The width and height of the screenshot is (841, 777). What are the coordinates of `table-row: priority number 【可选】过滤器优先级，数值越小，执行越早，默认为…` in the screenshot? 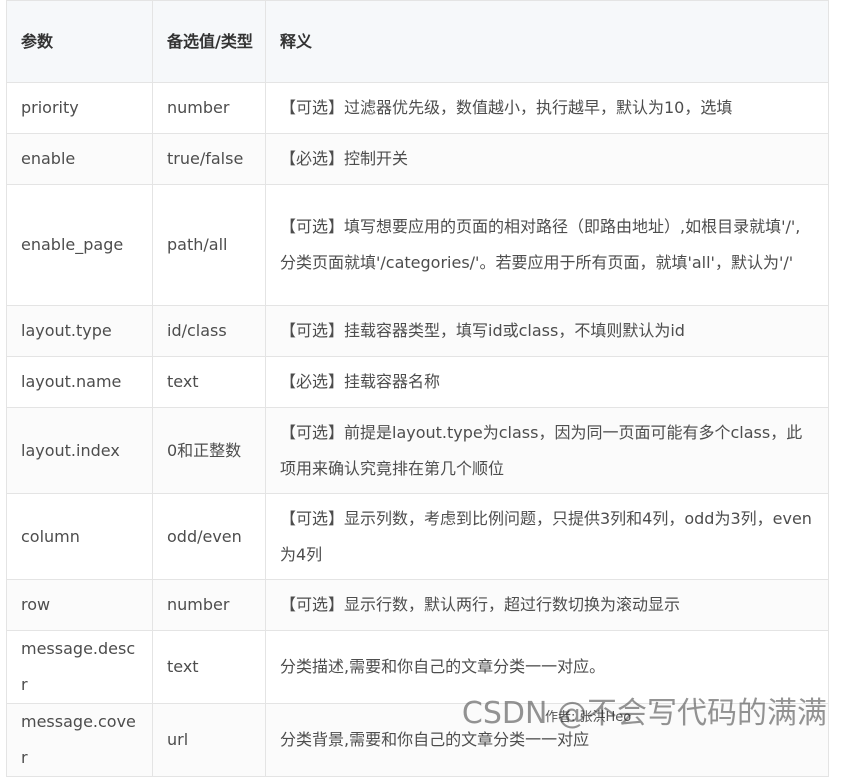 It's located at (417, 108).